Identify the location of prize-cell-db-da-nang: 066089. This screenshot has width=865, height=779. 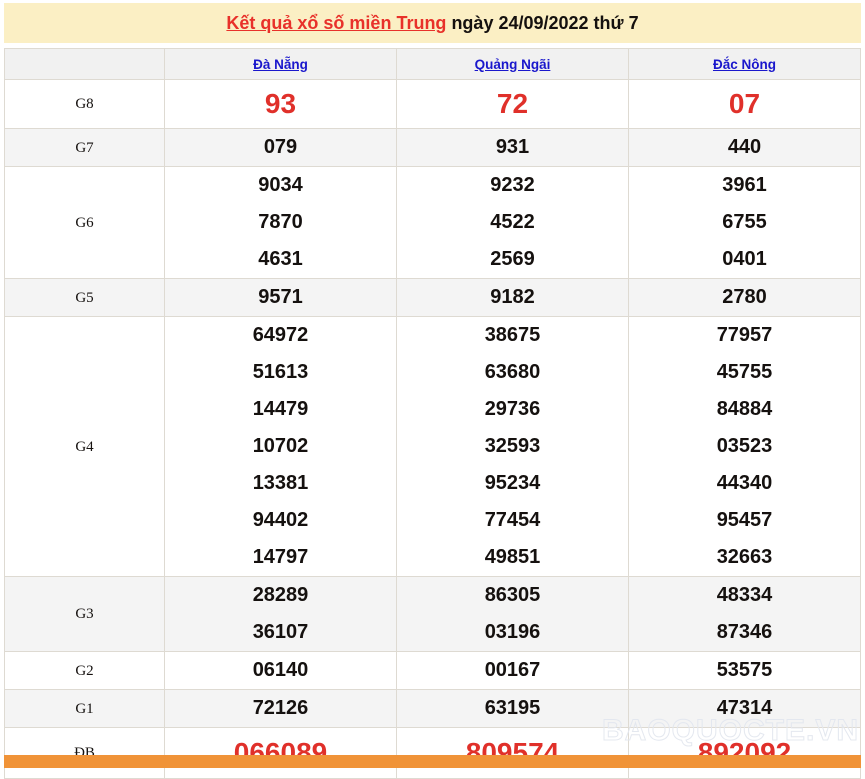
(280, 753).